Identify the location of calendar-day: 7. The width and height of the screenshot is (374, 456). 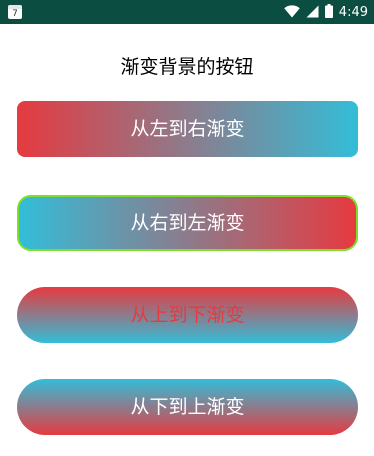
(15, 14).